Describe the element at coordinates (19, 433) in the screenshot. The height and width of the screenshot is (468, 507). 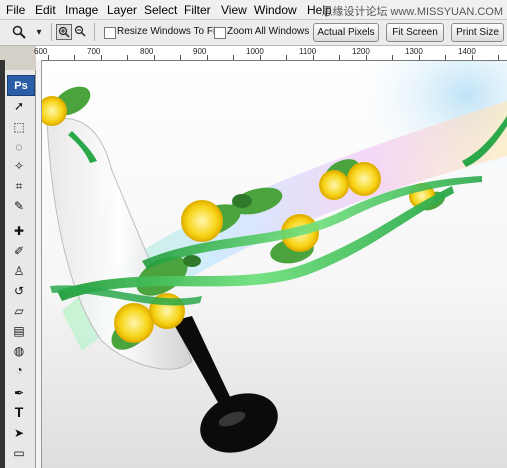
I see `path-selection-icon: ➤` at that location.